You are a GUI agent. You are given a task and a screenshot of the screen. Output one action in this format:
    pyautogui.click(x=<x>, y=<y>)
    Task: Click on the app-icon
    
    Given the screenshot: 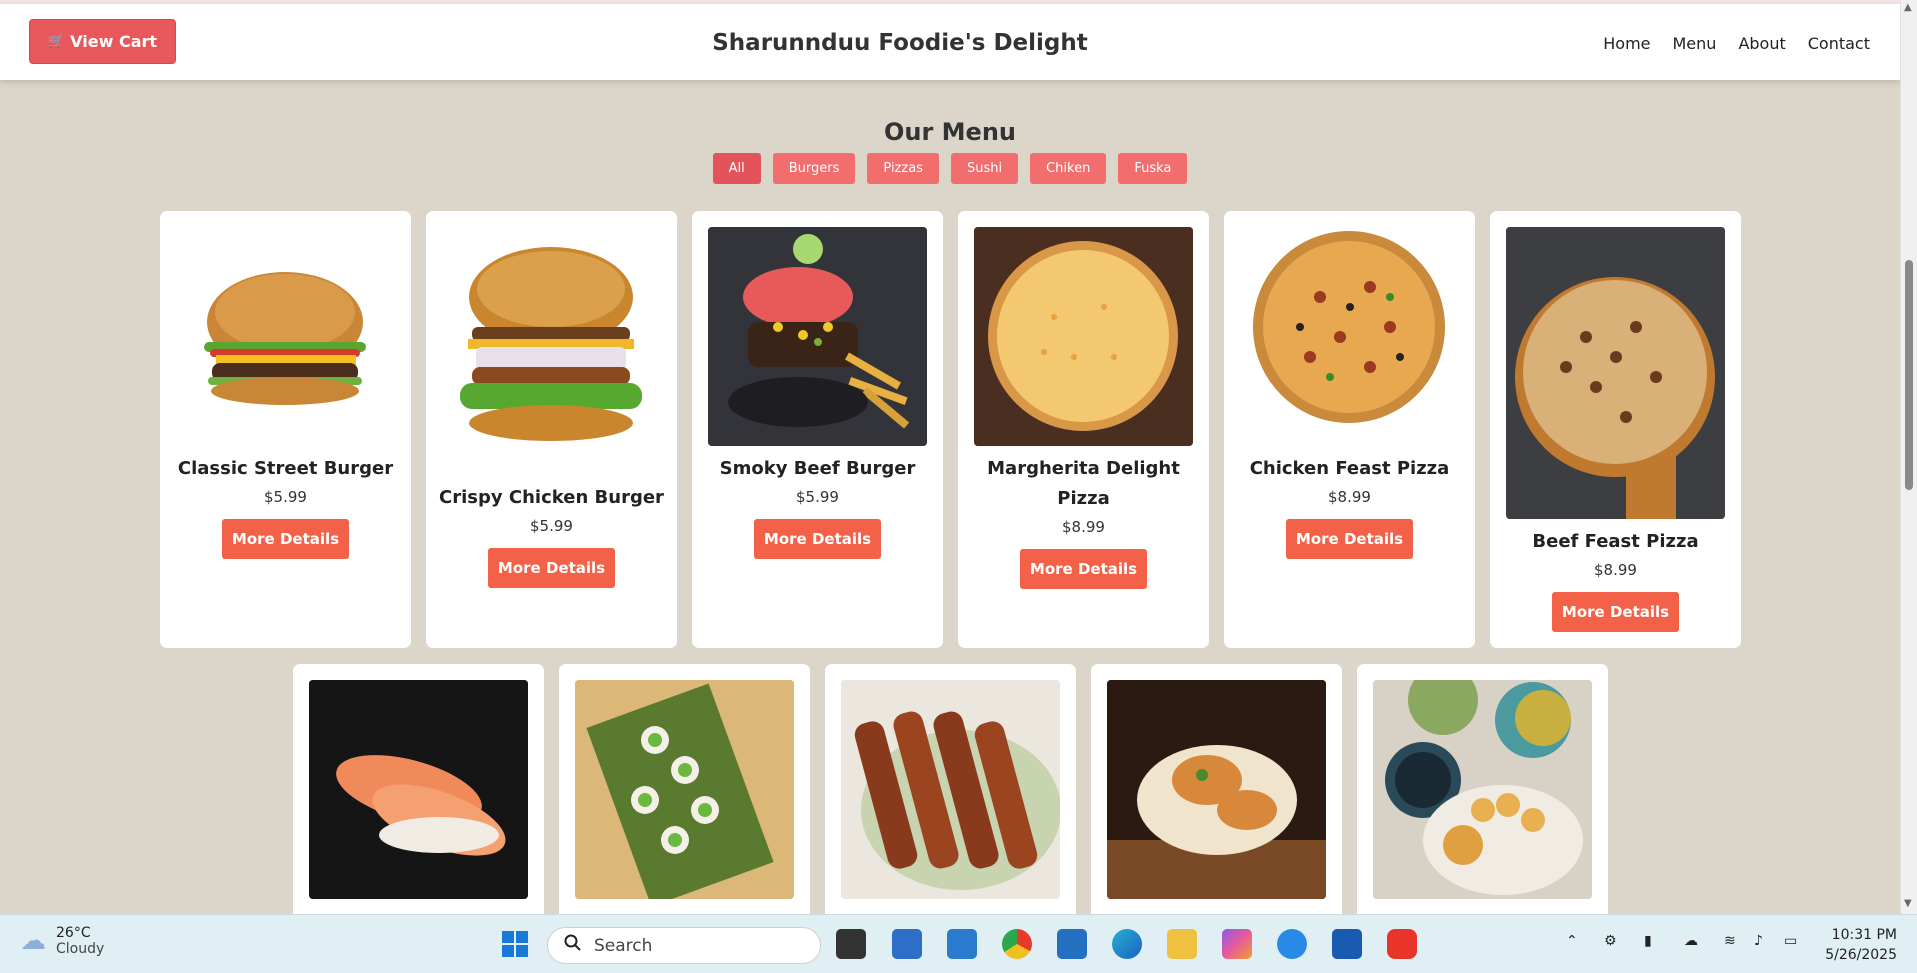 What is the action you would take?
    pyautogui.click(x=1292, y=944)
    